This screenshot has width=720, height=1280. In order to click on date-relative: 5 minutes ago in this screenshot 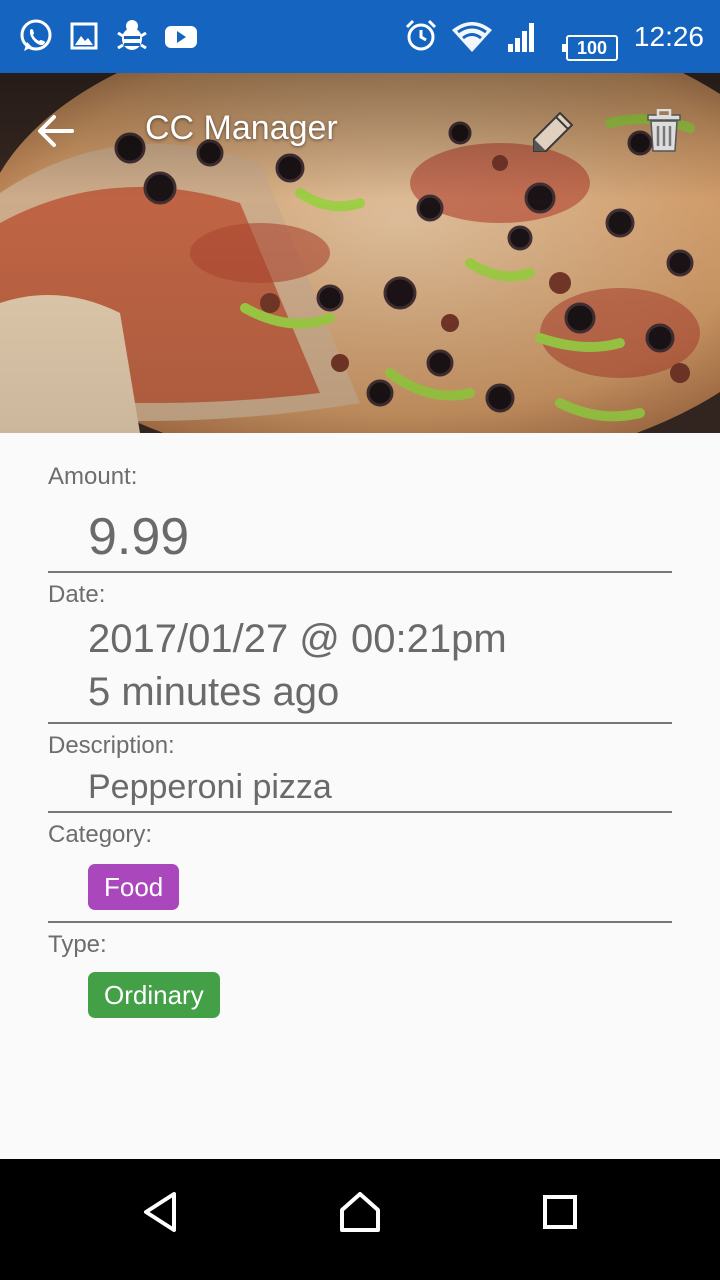, I will do `click(214, 692)`.